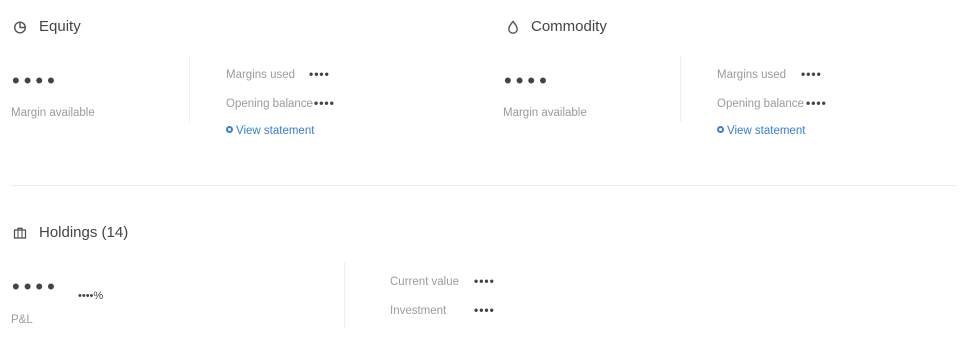 The width and height of the screenshot is (960, 343). Describe the element at coordinates (752, 75) in the screenshot. I see `commodity-margins-used-label: Margins used` at that location.